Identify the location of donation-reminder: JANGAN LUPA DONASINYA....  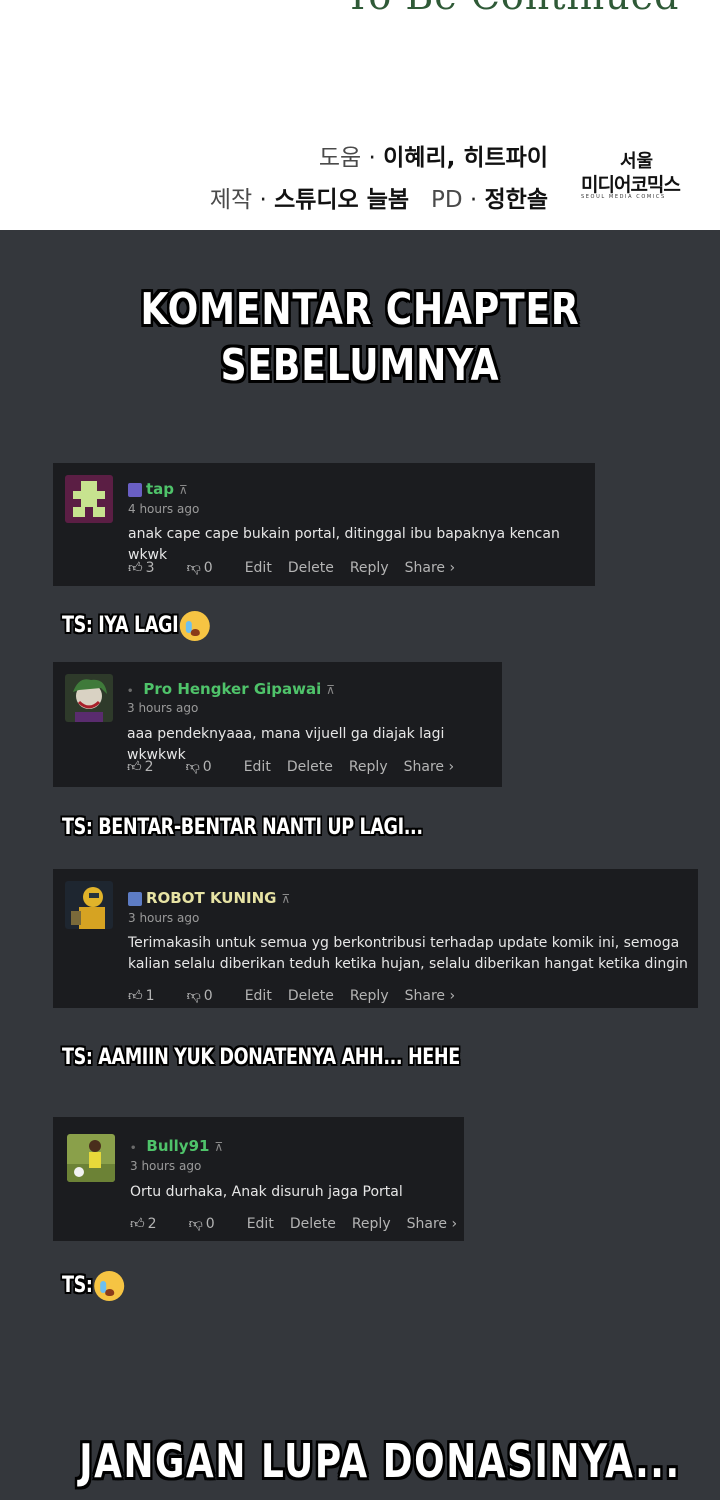
(380, 1461).